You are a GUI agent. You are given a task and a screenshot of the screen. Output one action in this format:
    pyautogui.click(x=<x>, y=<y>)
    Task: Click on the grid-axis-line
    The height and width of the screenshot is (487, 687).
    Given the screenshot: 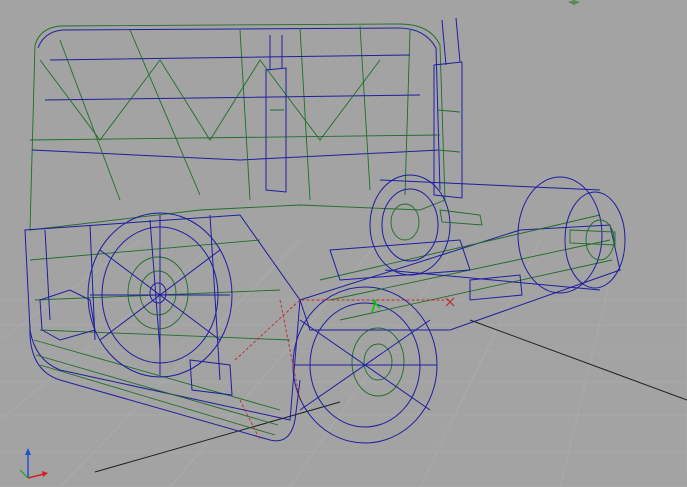 What is the action you would take?
    pyautogui.click(x=217, y=437)
    